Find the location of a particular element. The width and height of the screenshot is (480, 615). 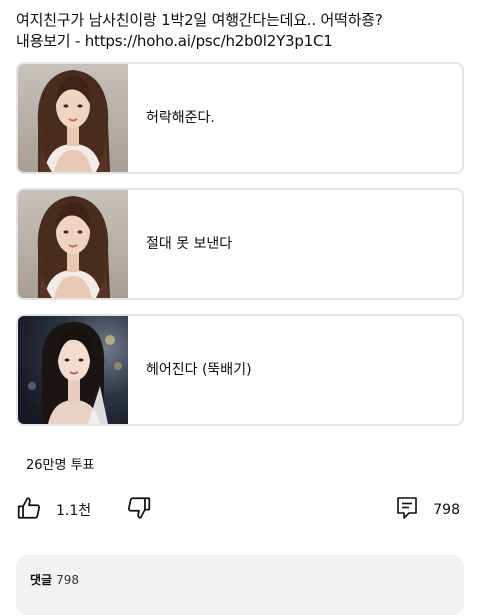

poll-option-label: 헤어진다 (뚝배기) is located at coordinates (199, 370).